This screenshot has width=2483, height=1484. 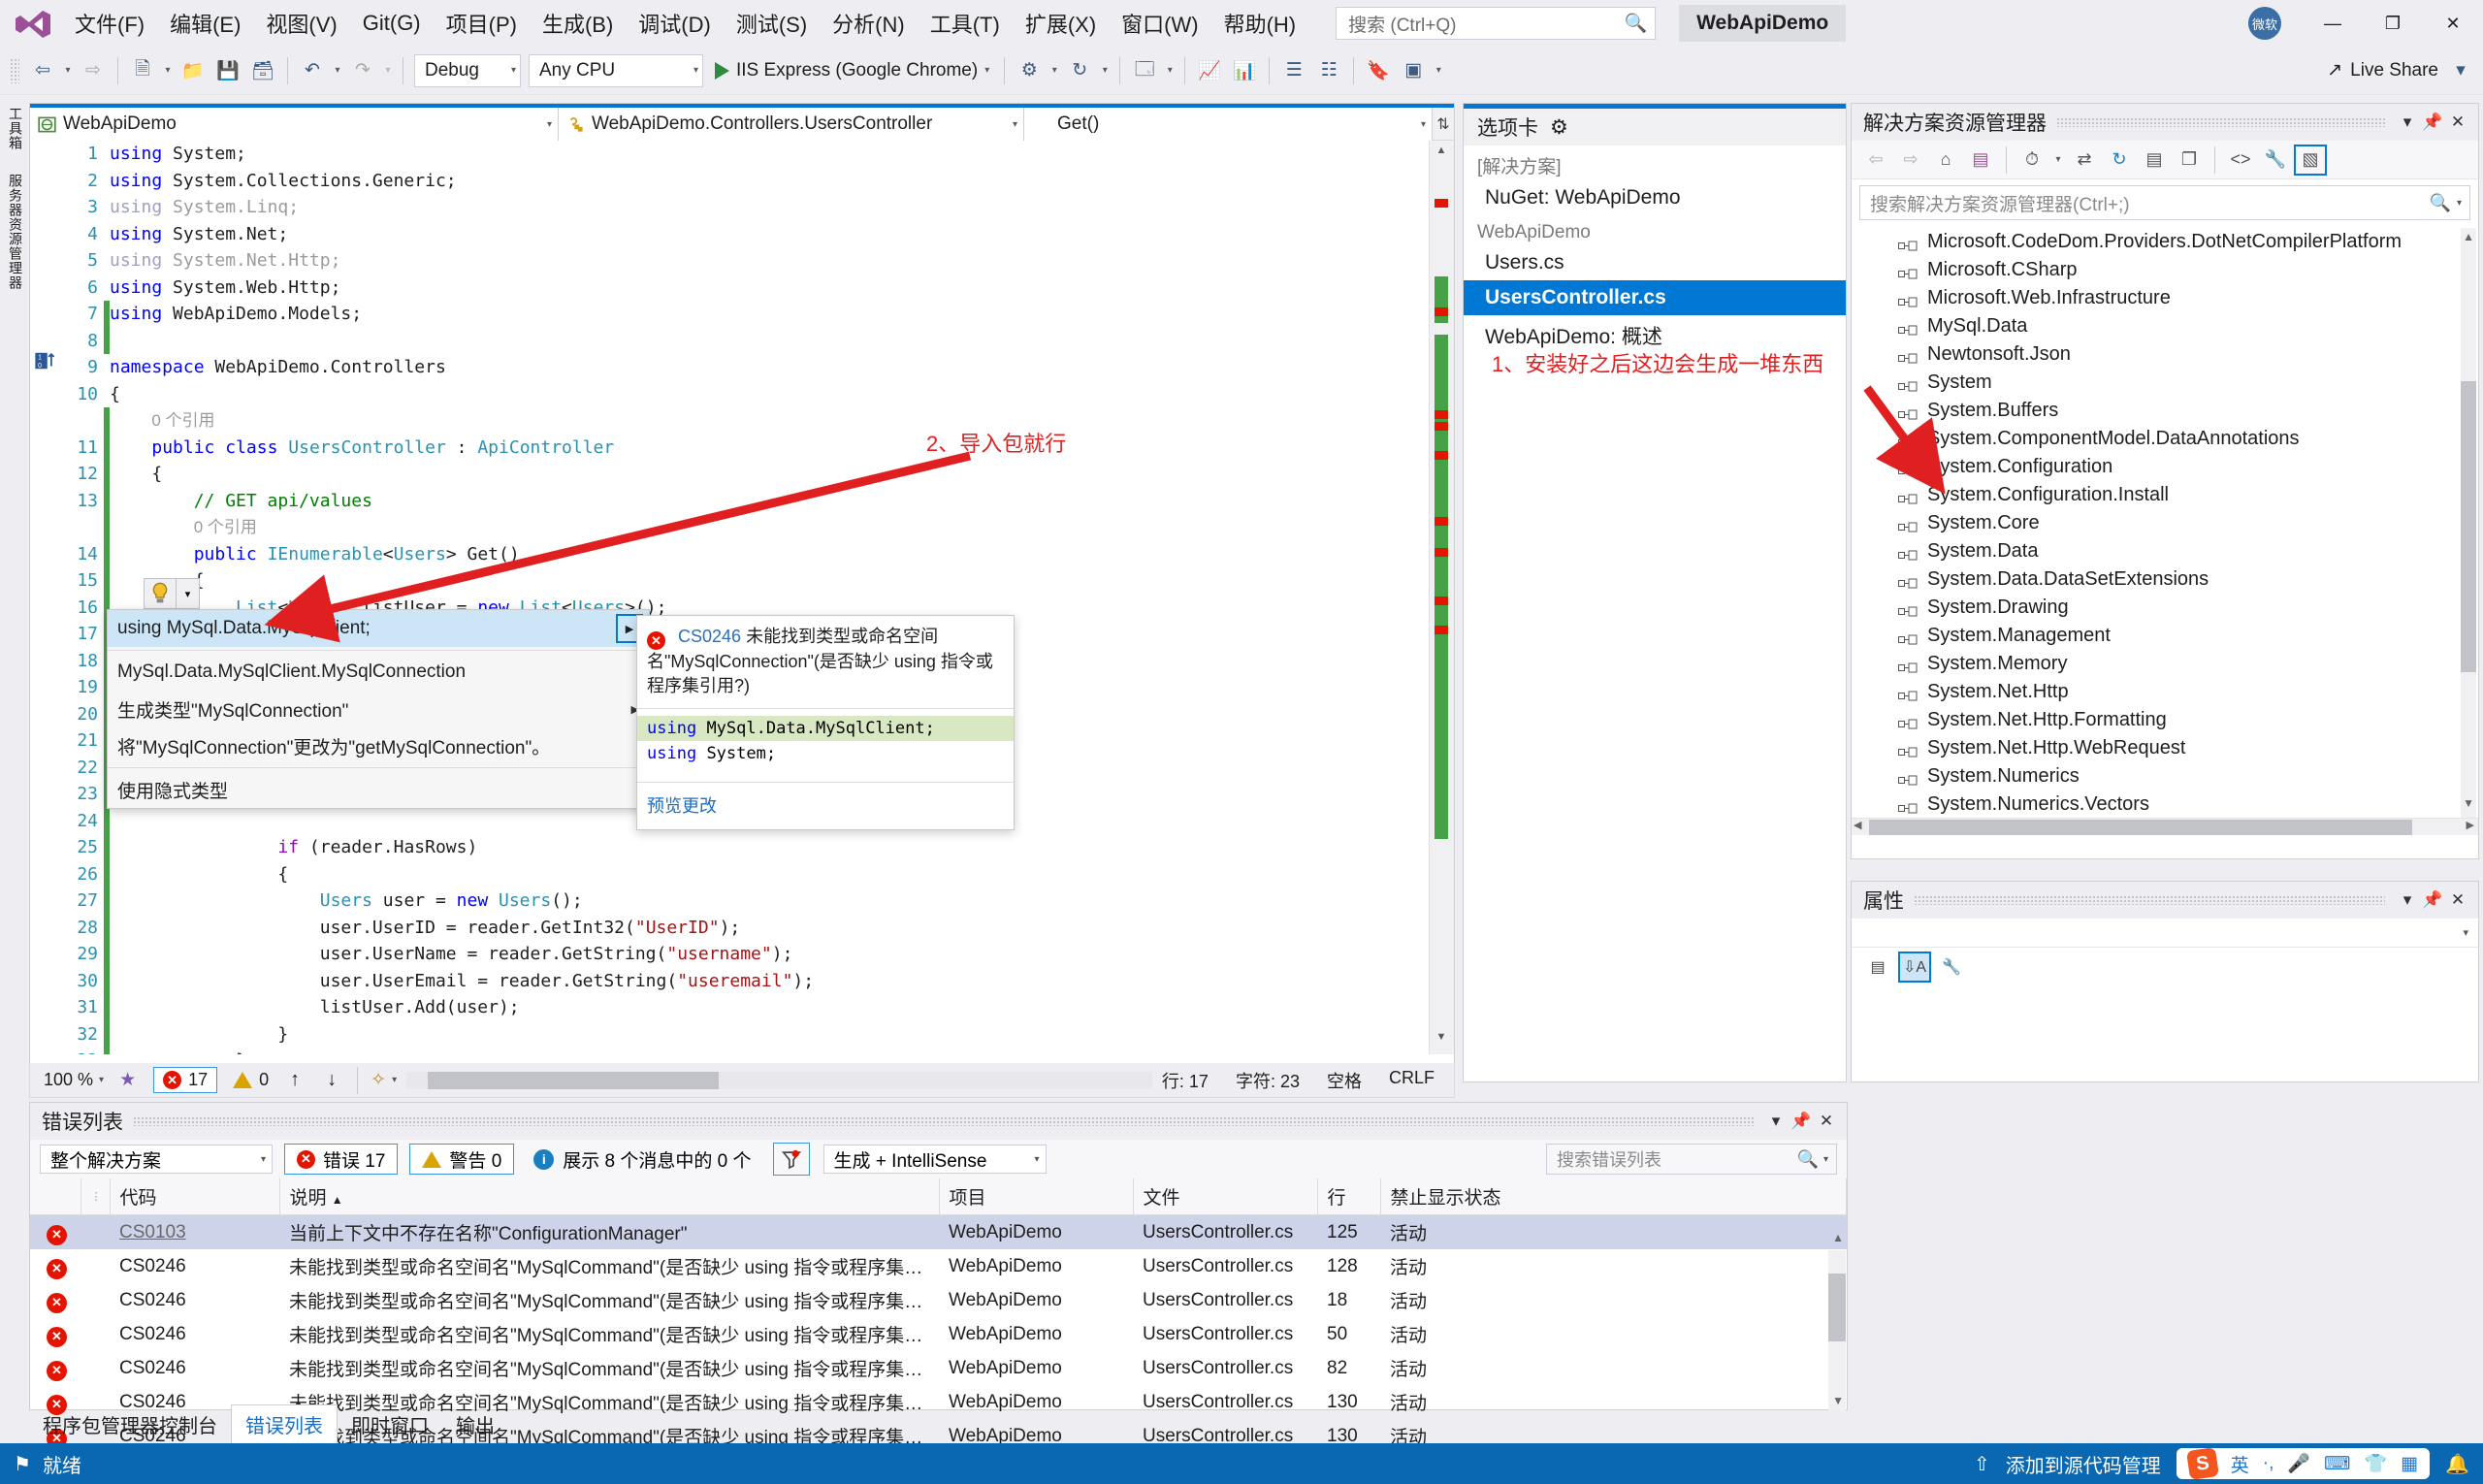 I want to click on solution-platform-select: Any CPU ▾, so click(x=616, y=70).